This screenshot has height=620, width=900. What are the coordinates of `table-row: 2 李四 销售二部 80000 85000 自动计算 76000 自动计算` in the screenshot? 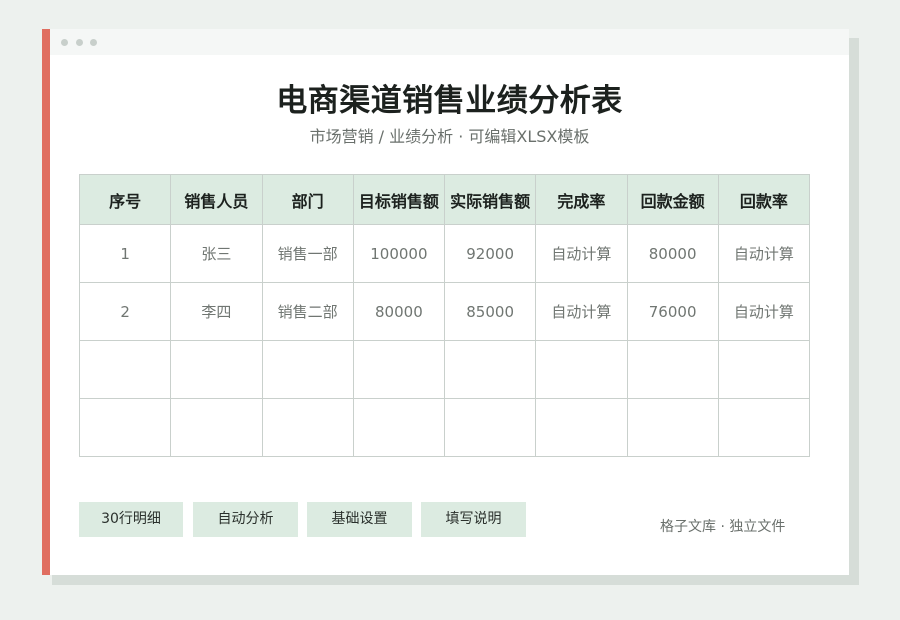 It's located at (444, 311).